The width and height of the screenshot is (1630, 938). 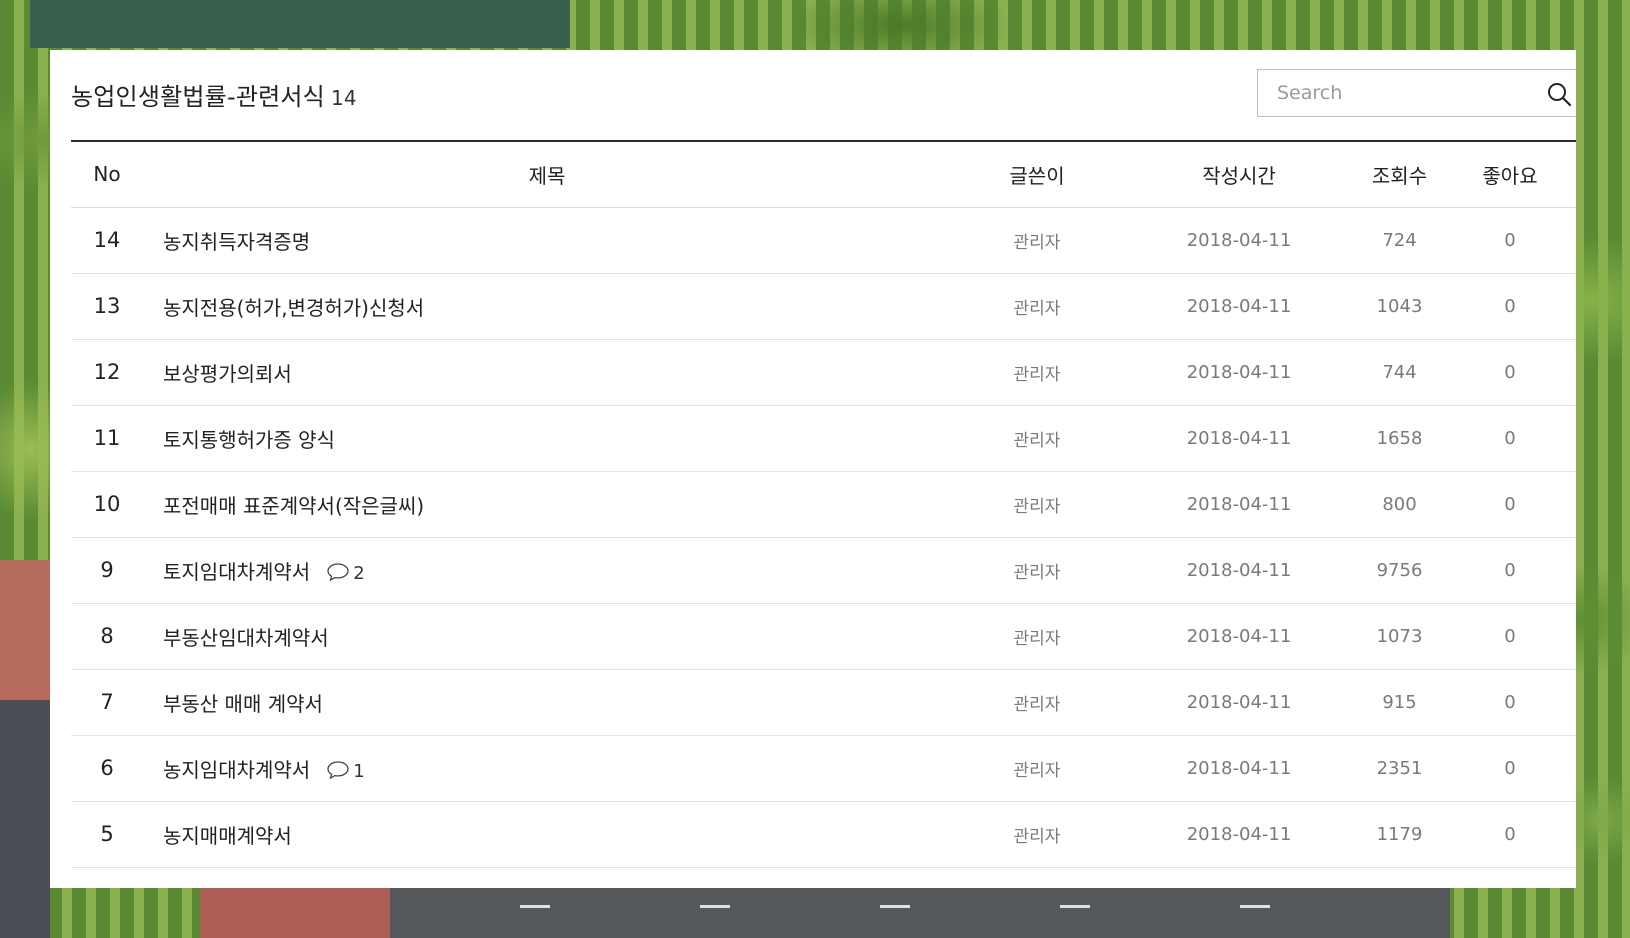 I want to click on post-subject-link: 토지임대차계약서, so click(x=236, y=572).